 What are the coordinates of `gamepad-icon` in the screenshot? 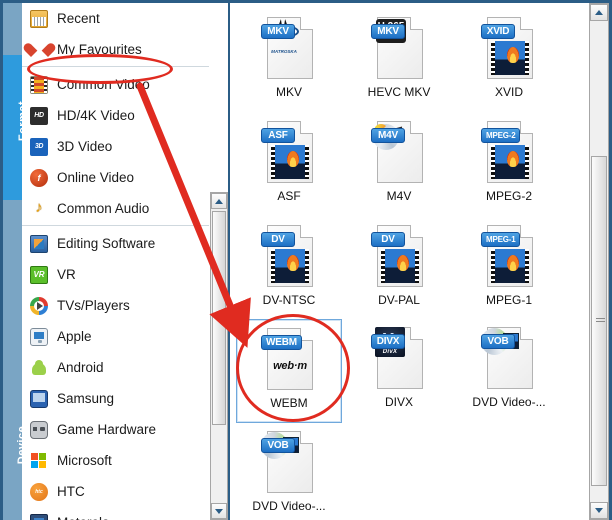 It's located at (39, 429).